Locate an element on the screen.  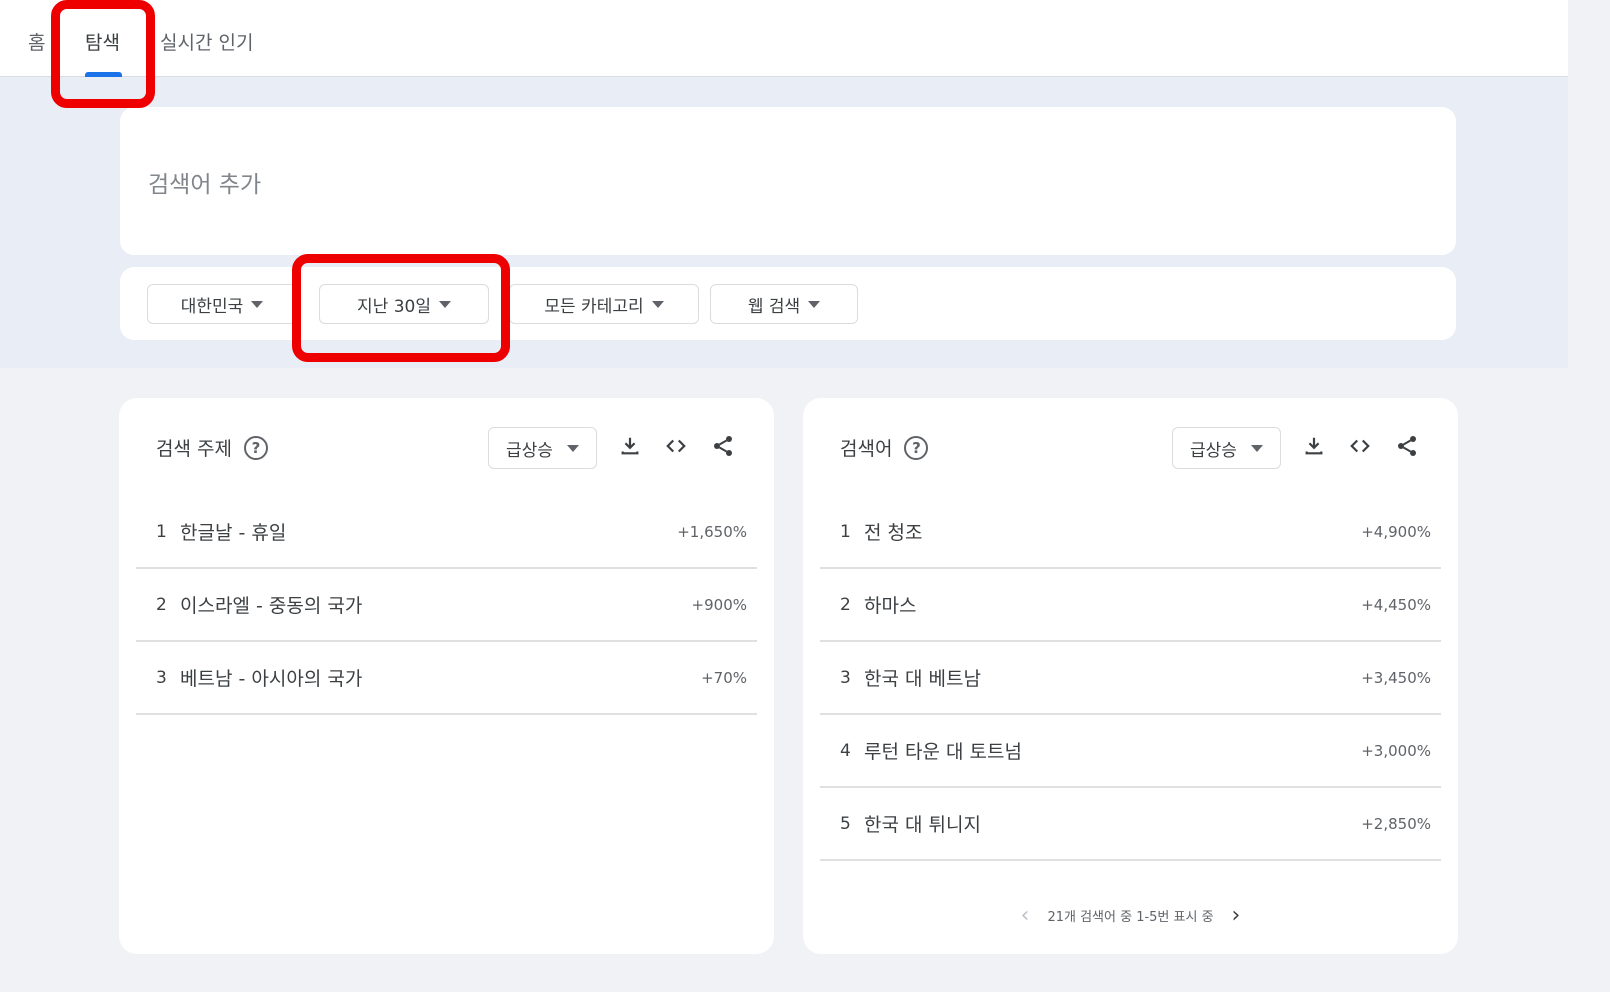
pagination: ‹ 21개 검색어 중 1-5번 표시 중 › is located at coordinates (1130, 915).